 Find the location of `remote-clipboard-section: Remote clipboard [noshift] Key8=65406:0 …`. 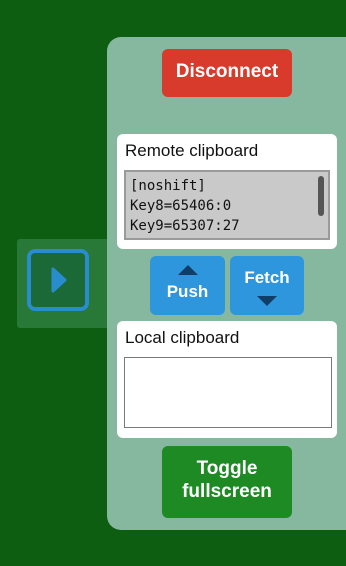

remote-clipboard-section: Remote clipboard [noshift] Key8=65406:0 … is located at coordinates (227, 191).